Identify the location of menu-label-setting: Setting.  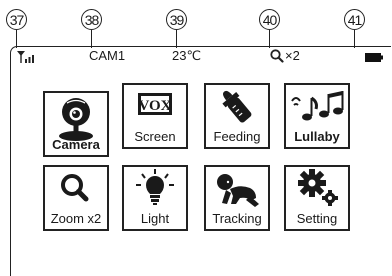
(317, 218).